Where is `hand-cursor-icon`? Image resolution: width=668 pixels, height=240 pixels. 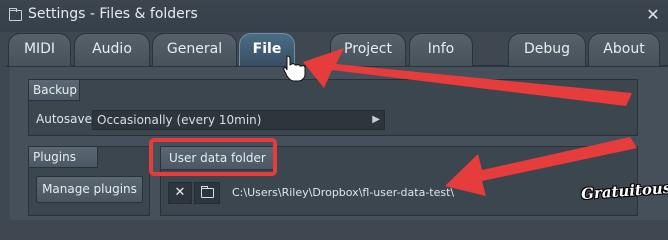
hand-cursor-icon is located at coordinates (294, 68).